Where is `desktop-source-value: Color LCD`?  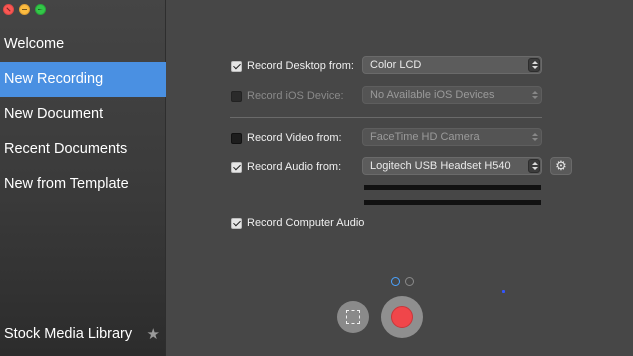 desktop-source-value: Color LCD is located at coordinates (396, 65).